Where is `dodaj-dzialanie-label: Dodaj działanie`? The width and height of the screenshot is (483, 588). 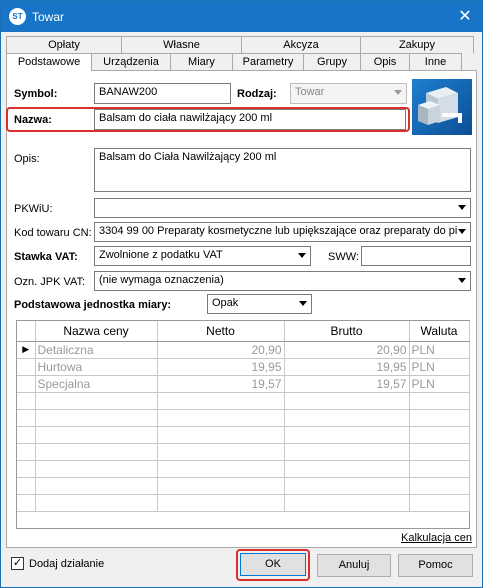
dodaj-dzialanie-label: Dodaj działanie is located at coordinates (66, 564).